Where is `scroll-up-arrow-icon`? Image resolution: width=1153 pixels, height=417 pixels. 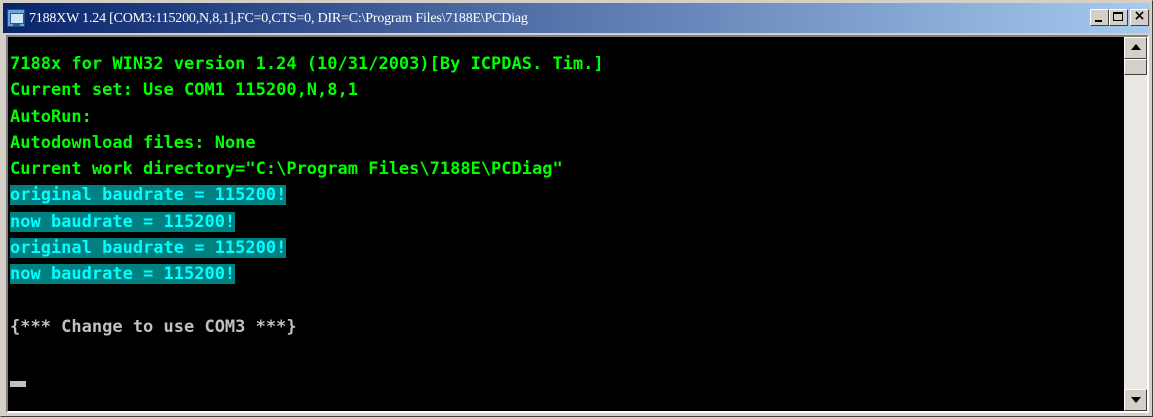 scroll-up-arrow-icon is located at coordinates (1136, 47).